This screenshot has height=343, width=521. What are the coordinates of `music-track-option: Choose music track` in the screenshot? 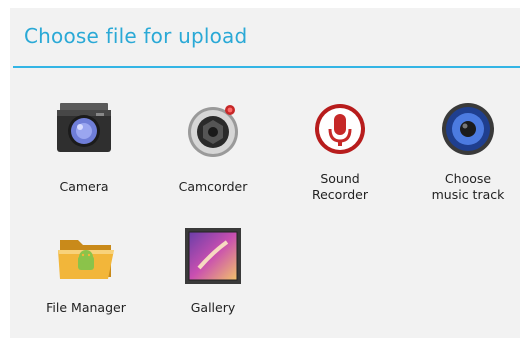 It's located at (464, 151).